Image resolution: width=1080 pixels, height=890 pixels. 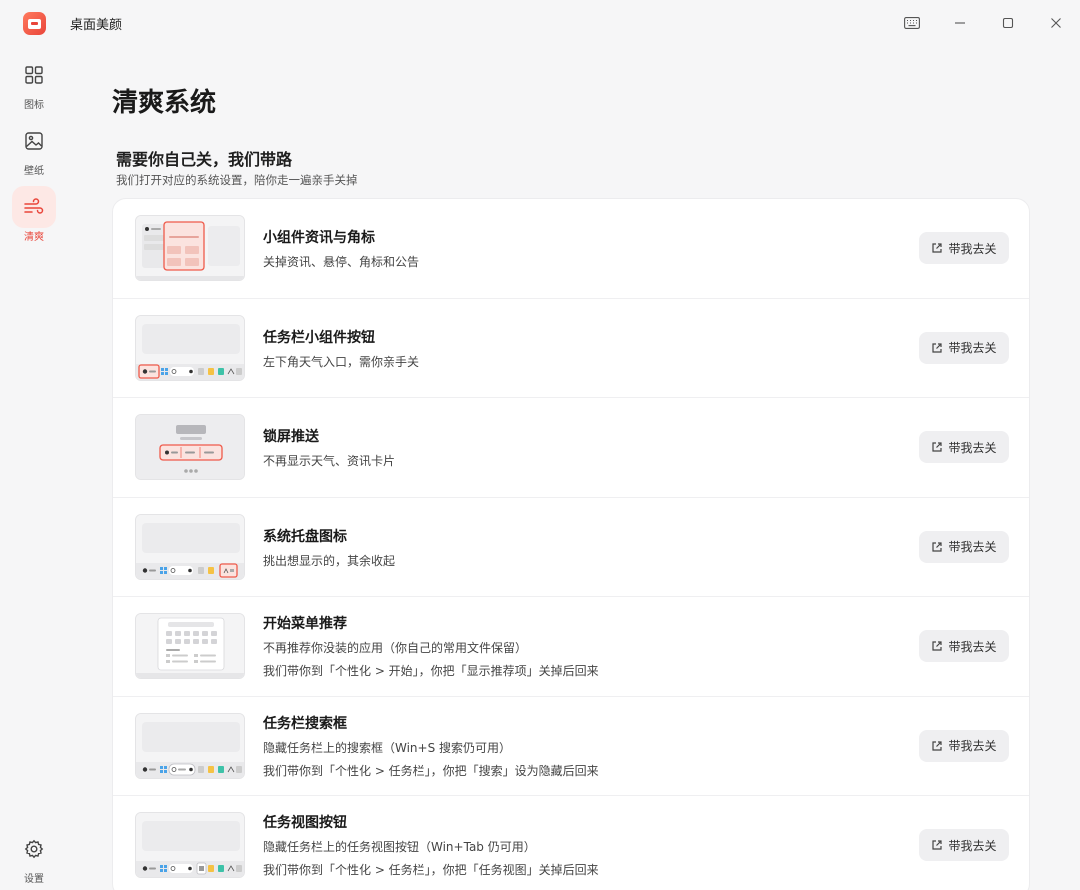 What do you see at coordinates (190, 546) in the screenshot?
I see `system-tray-thumbnail` at bounding box center [190, 546].